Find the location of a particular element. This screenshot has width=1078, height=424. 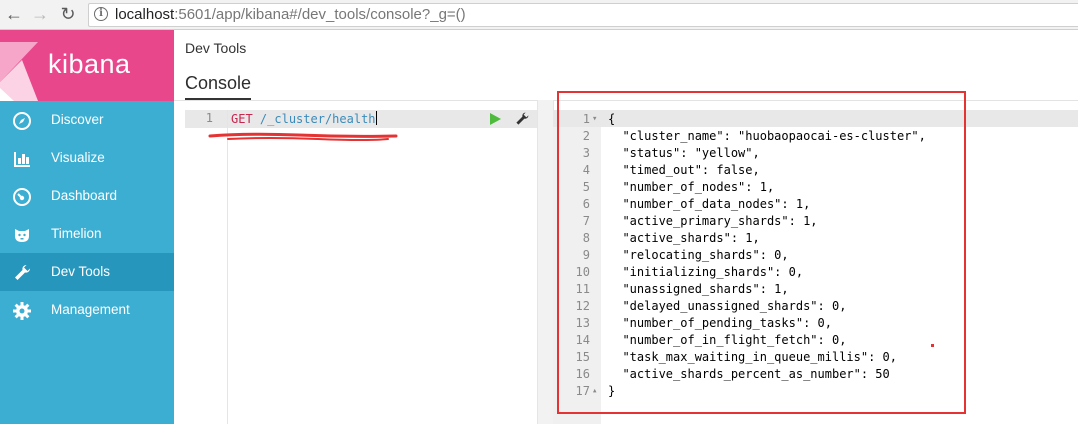

sidebar-item-discover: Discover is located at coordinates (87, 120).